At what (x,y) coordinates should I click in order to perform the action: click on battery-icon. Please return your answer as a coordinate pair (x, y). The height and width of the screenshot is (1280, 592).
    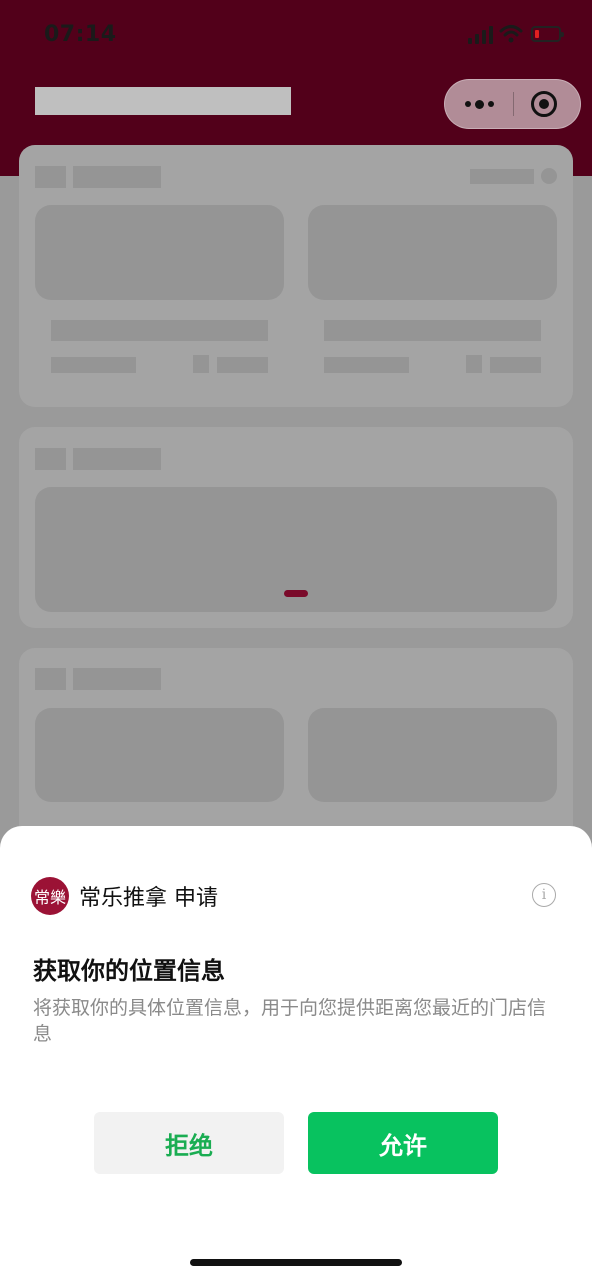
    Looking at the image, I should click on (547, 34).